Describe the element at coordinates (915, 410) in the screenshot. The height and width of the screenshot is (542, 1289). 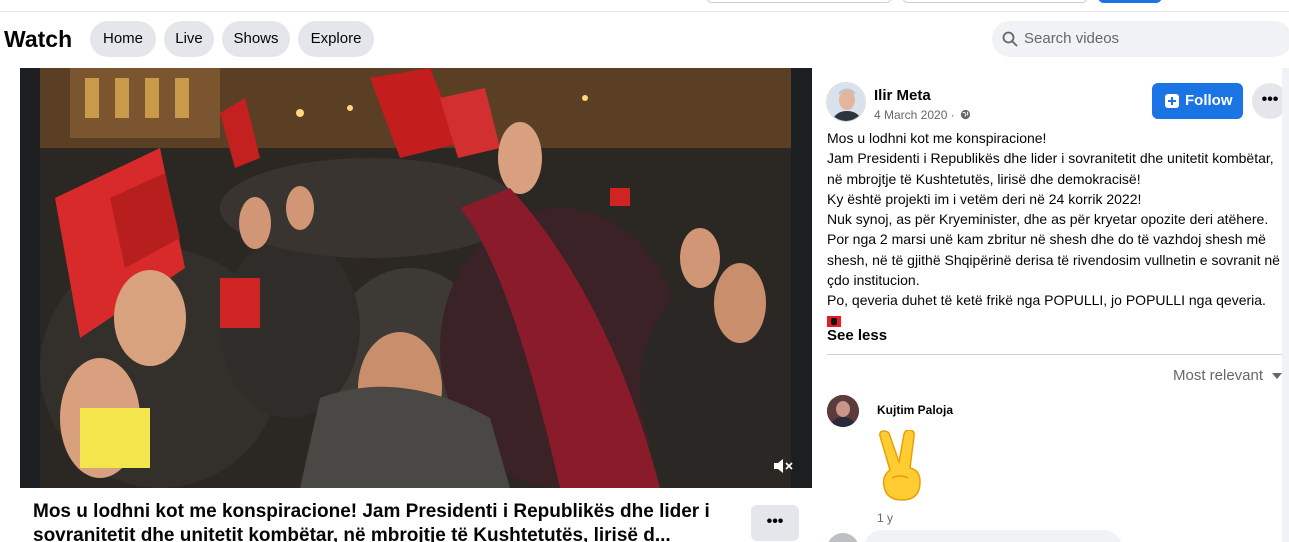
I see `comment-author: Kujtim Paloja` at that location.